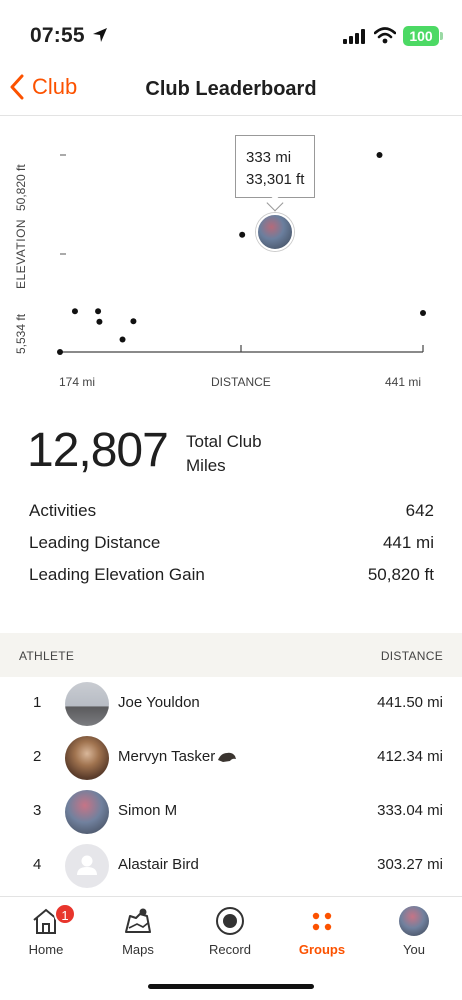  Describe the element at coordinates (411, 656) in the screenshot. I see `column-distance: DISTANCE` at that location.